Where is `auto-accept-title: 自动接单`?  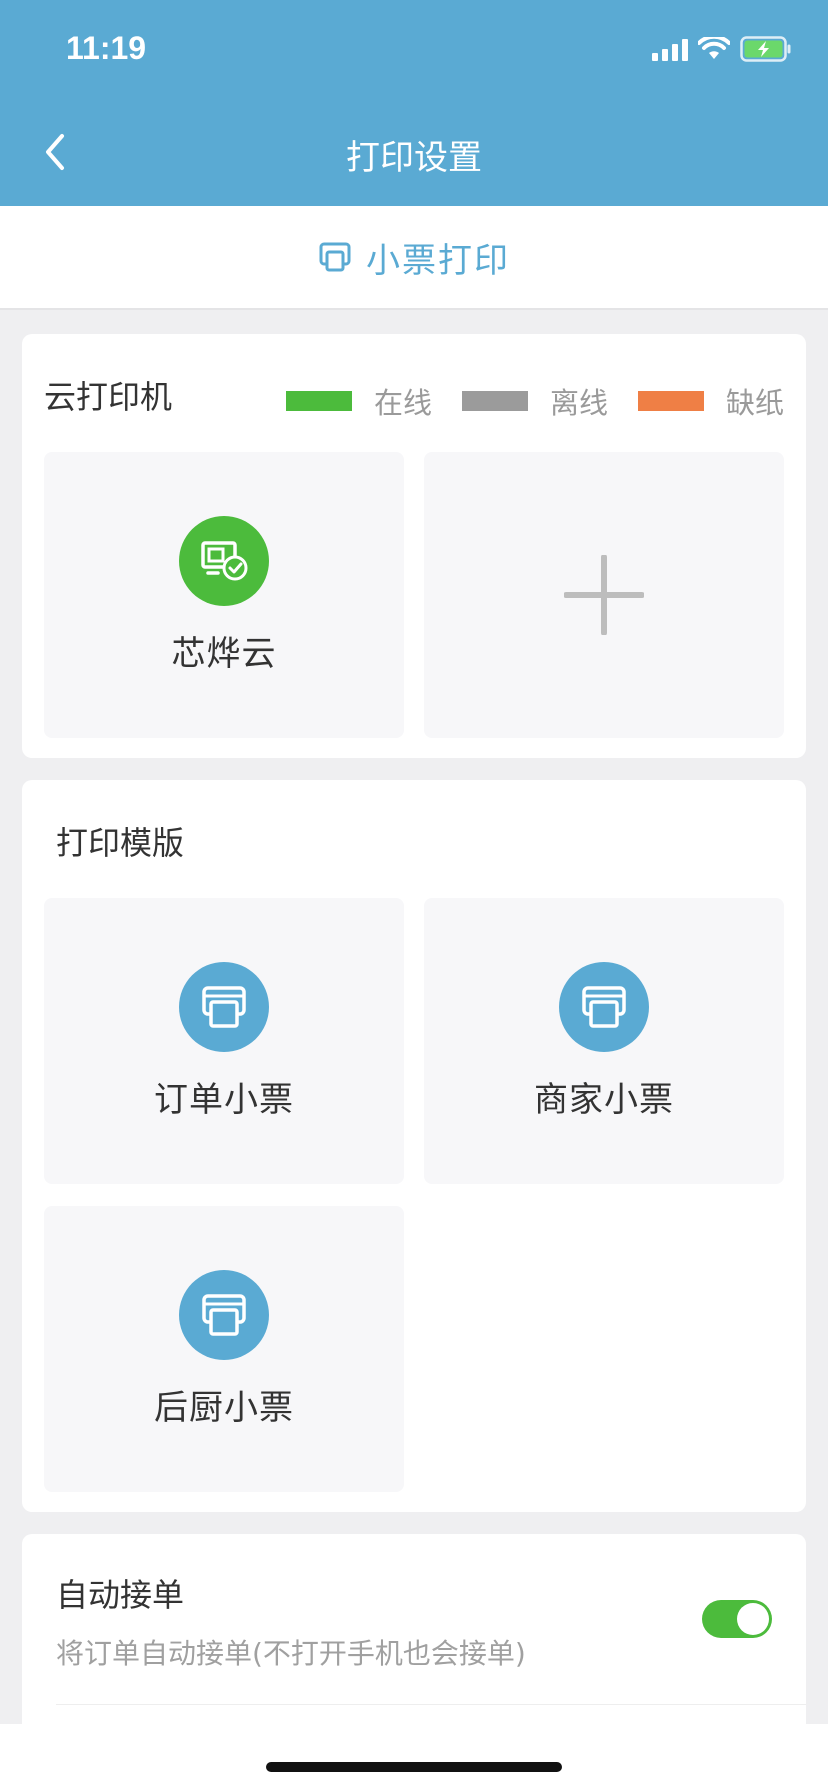 auto-accept-title: 自动接单 is located at coordinates (120, 1595).